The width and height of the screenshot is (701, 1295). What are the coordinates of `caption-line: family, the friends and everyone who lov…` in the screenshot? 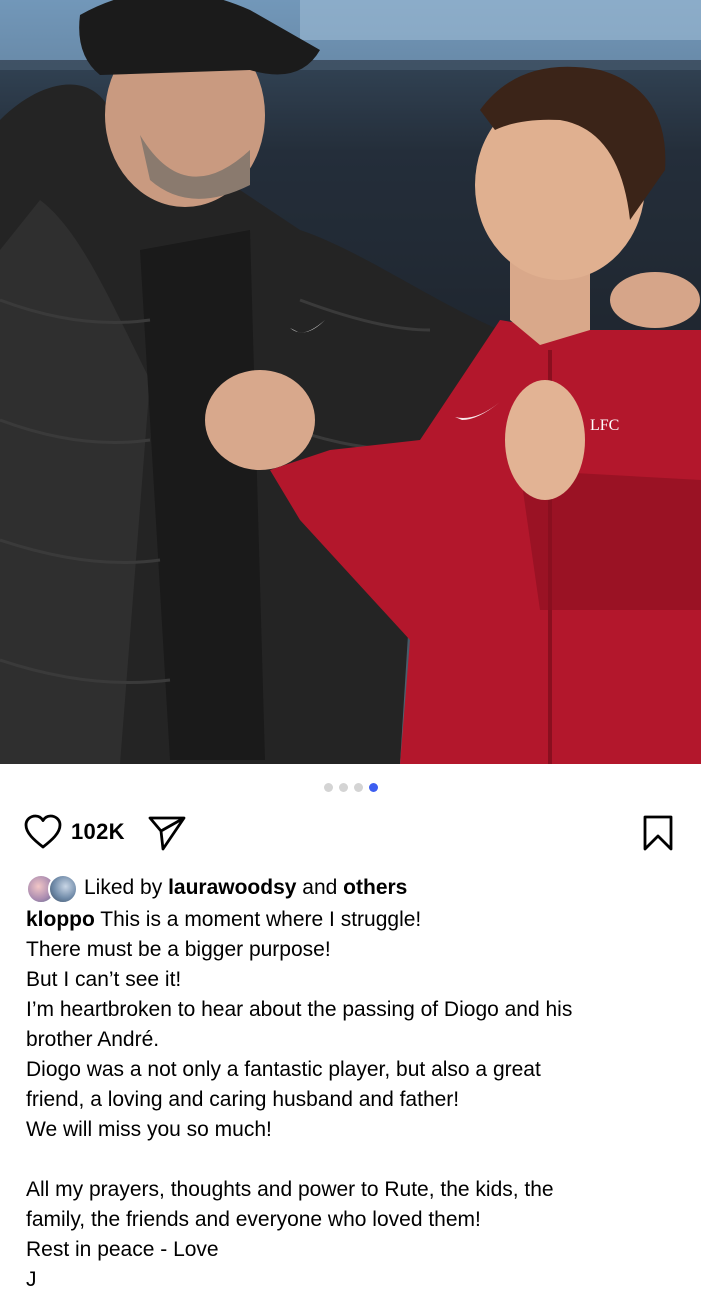 It's located at (253, 1219).